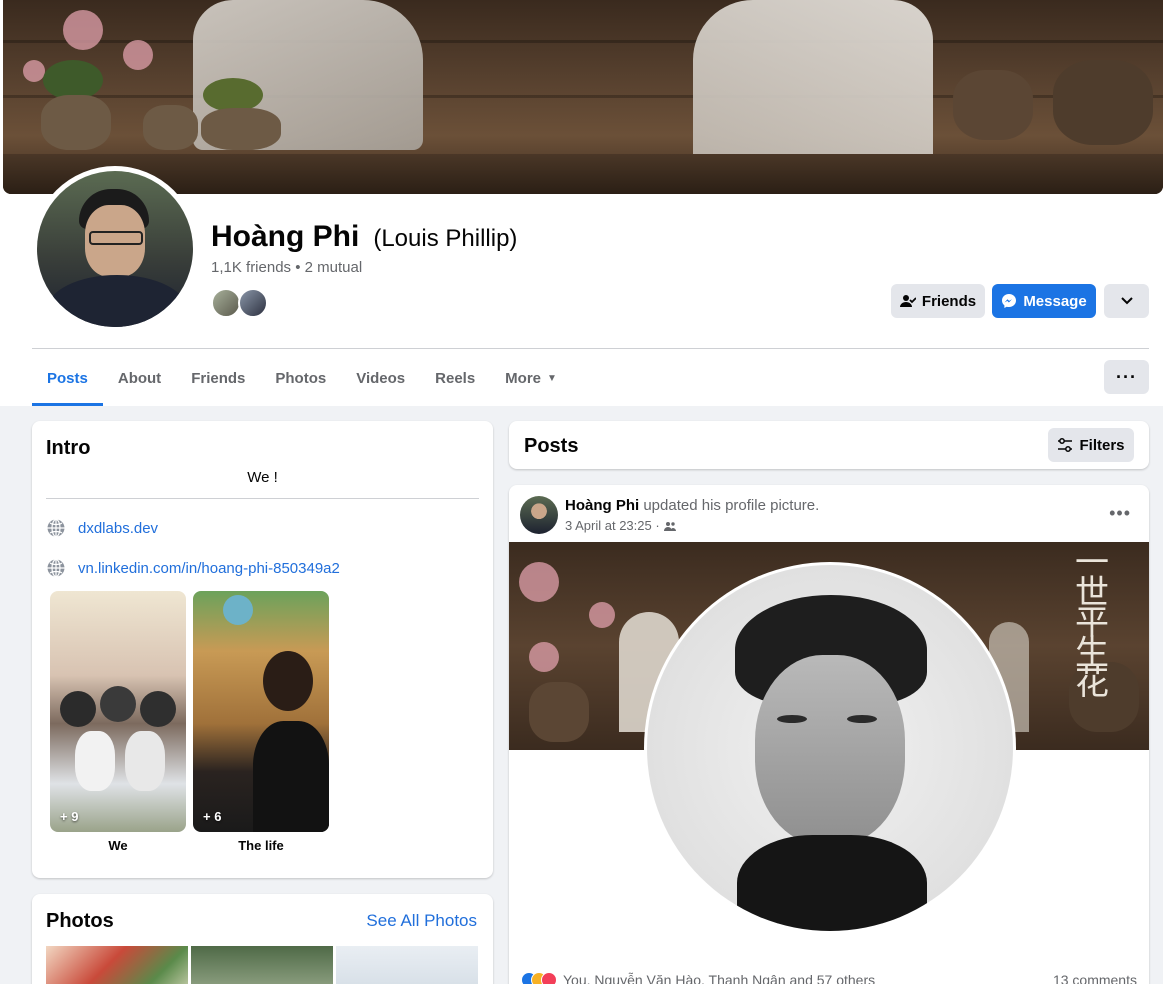  Describe the element at coordinates (209, 568) in the screenshot. I see `intro-link-linkedin-text: vn.linkedin.com/in/hoang-phi-850349a2` at that location.